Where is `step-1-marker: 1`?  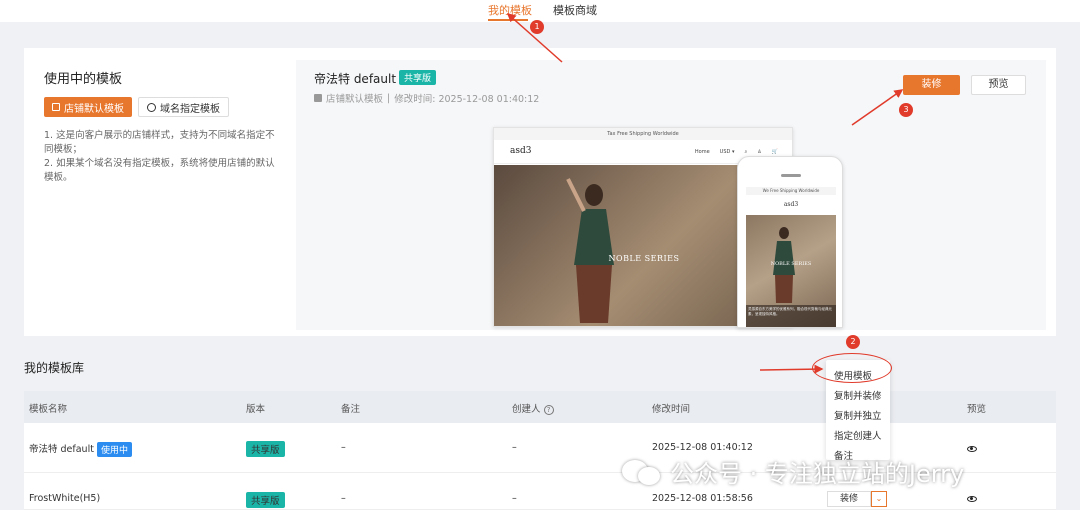 step-1-marker: 1 is located at coordinates (537, 27).